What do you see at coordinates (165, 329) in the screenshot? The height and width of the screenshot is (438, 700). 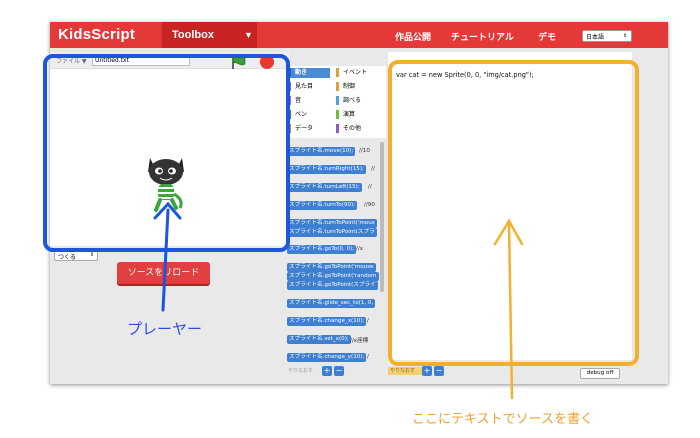 I see `annotation-player-label: プレーヤー` at bounding box center [165, 329].